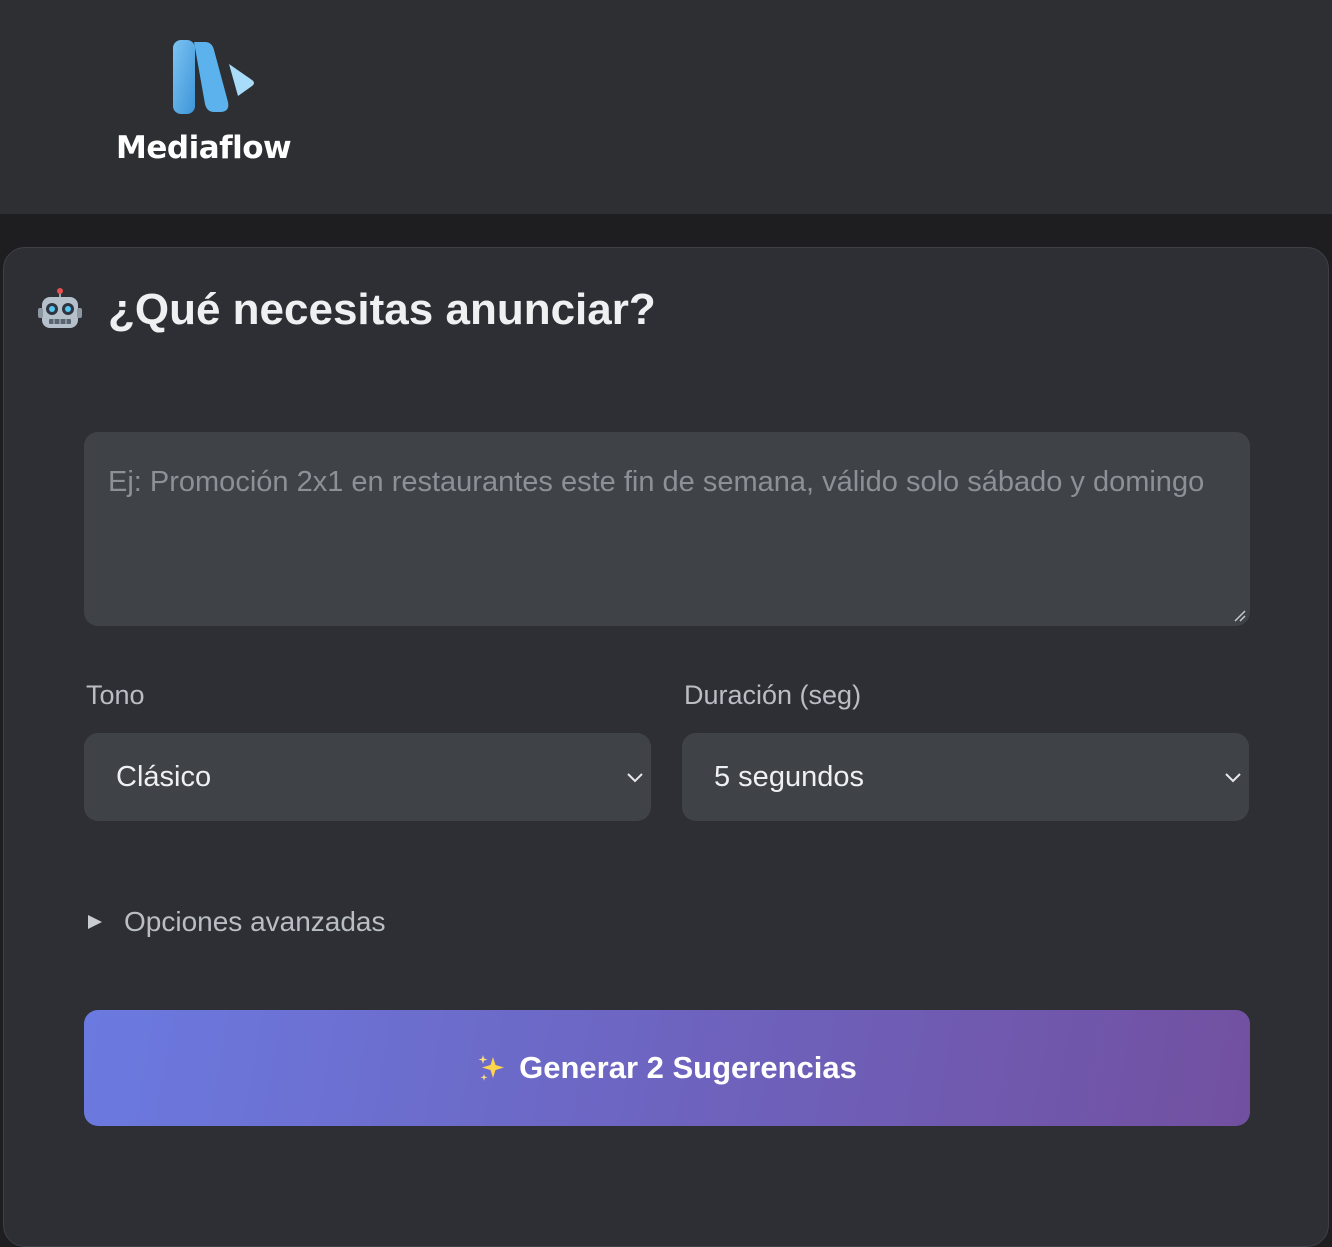  I want to click on duration-label: Duración (seg), so click(773, 695).